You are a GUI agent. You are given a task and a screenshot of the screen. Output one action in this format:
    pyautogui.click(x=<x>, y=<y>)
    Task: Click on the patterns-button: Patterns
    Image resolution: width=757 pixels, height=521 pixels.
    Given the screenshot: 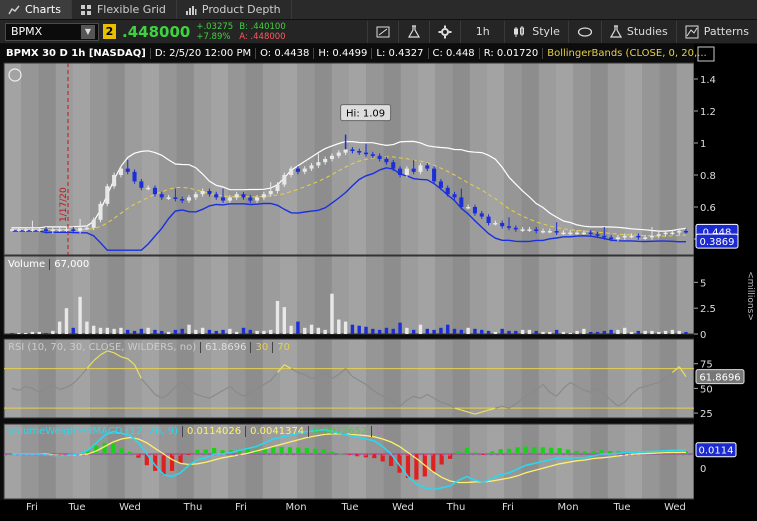 What is the action you would take?
    pyautogui.click(x=716, y=31)
    